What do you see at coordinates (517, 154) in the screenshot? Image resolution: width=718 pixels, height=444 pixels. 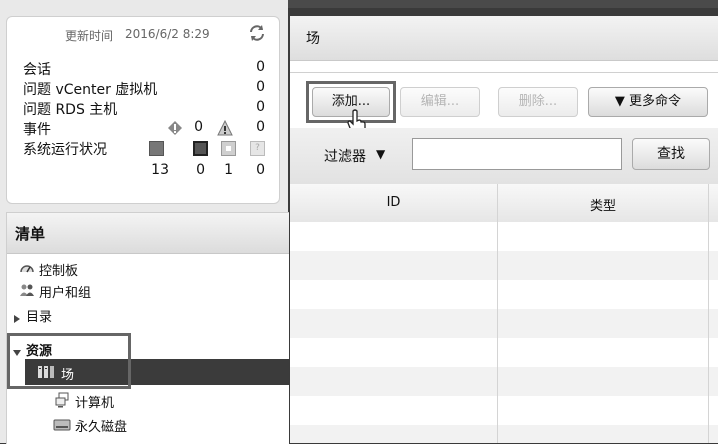 I see `filter-input` at bounding box center [517, 154].